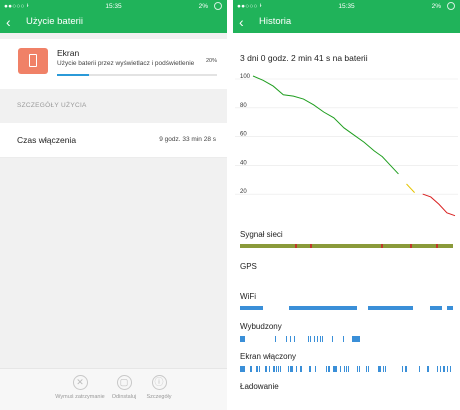 This screenshot has height=410, width=460. What do you see at coordinates (159, 387) in the screenshot?
I see `details-button: ⓘ Szczegóły` at bounding box center [159, 387].